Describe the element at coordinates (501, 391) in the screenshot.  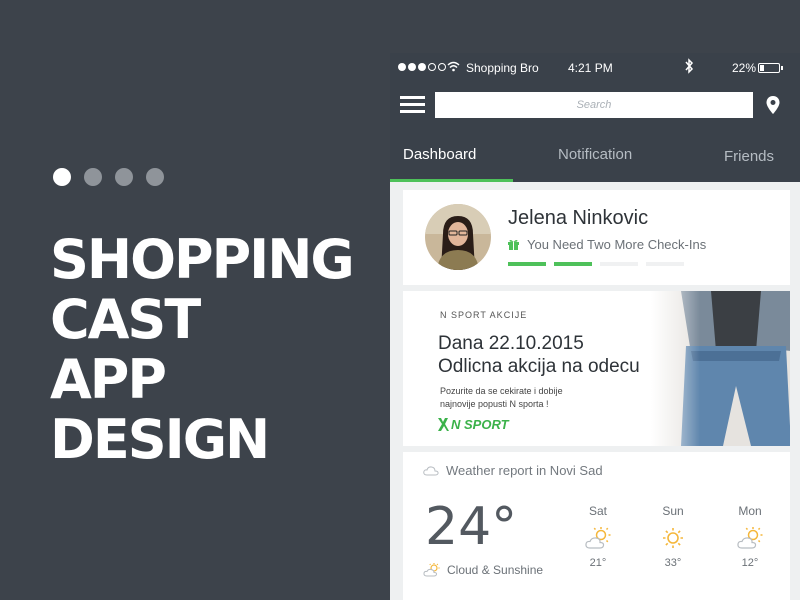
I see `promo-desc-line-1: Pozurite da se cekirate i dobije` at that location.